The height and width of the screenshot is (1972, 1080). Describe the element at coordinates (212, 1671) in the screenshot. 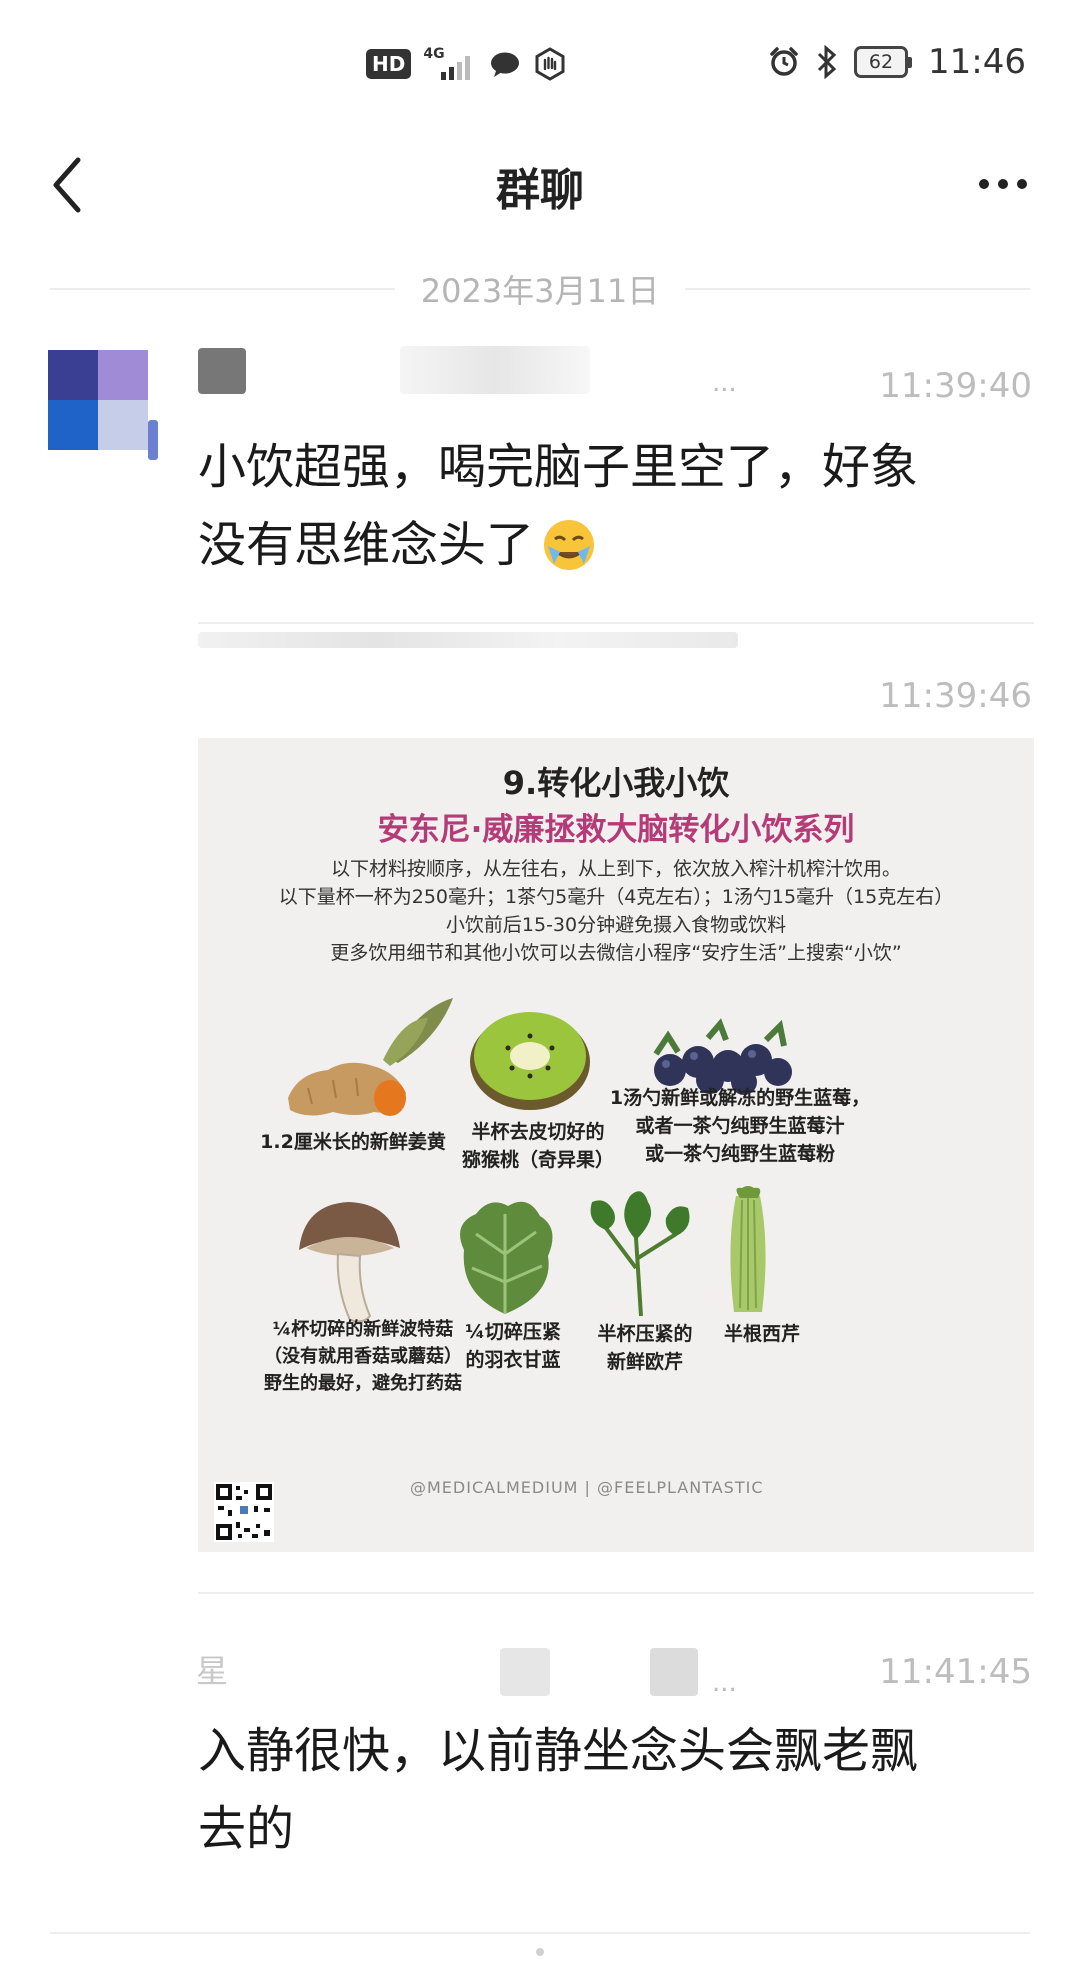

I see `sender-name: 星` at that location.